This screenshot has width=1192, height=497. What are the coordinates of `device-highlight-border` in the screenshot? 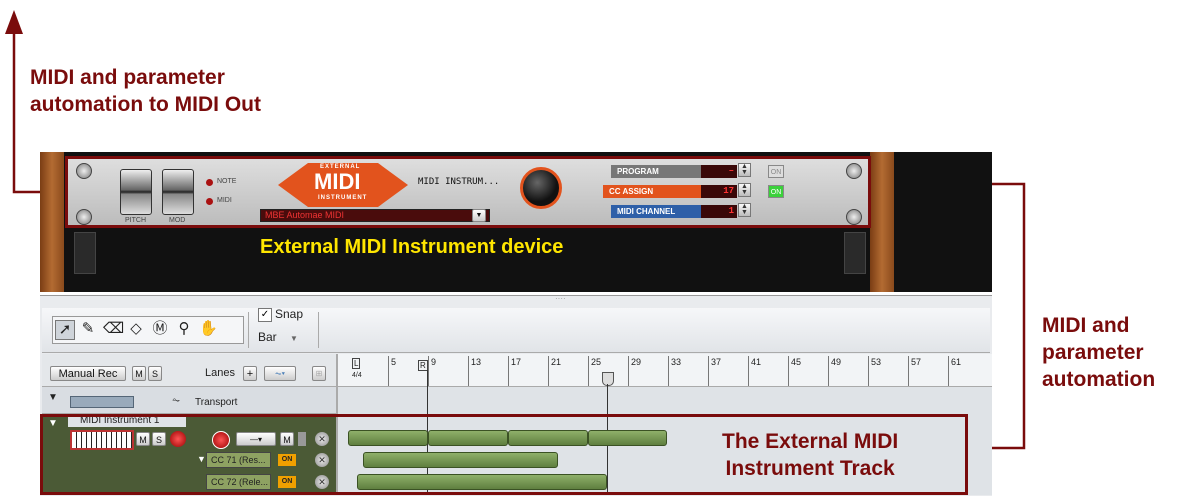 It's located at (470, 194).